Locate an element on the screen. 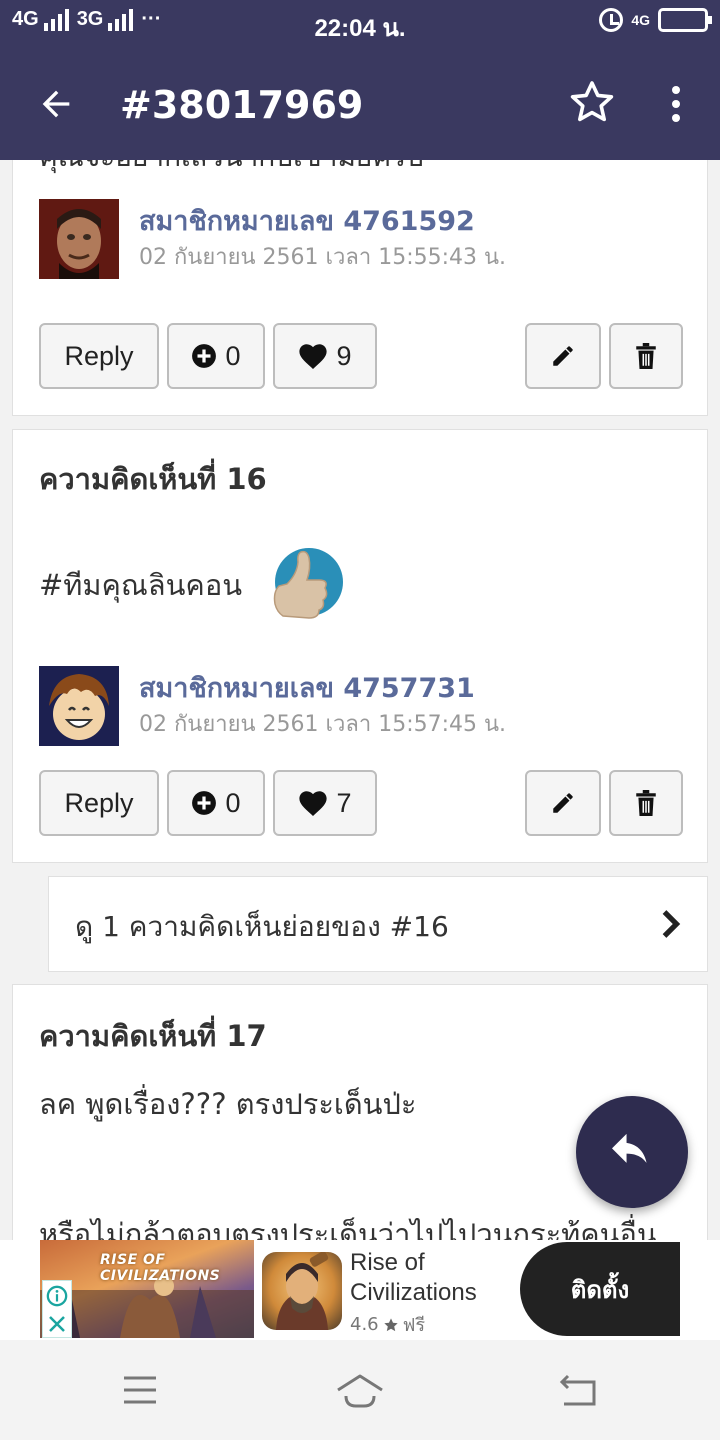 The image size is (720, 1440). app-bar: #38017969 is located at coordinates (360, 104).